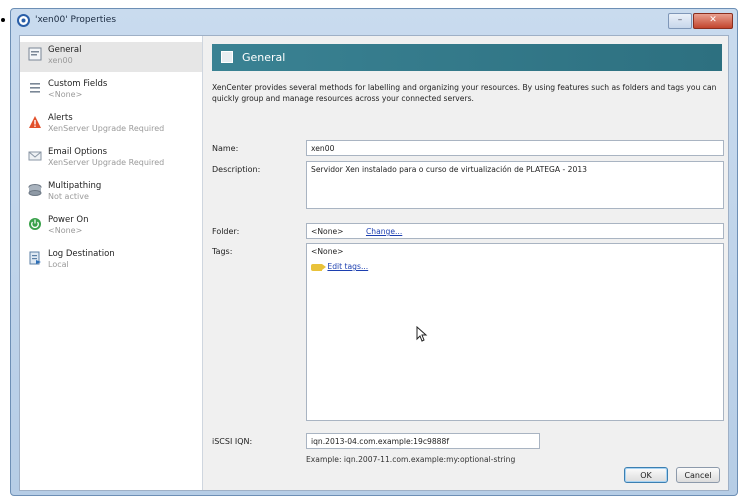 This screenshot has height=503, width=743. I want to click on sidebar-item-general: General xen00, so click(111, 57).